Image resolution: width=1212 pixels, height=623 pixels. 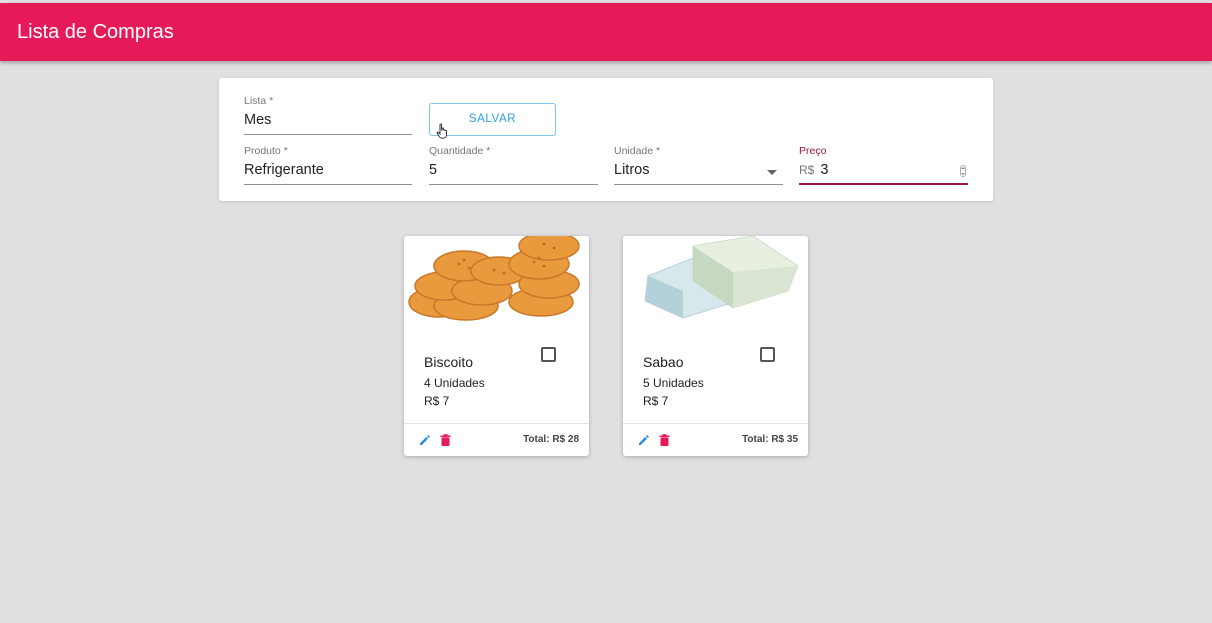 I want to click on item-total: Total: R$ 28, so click(x=551, y=439).